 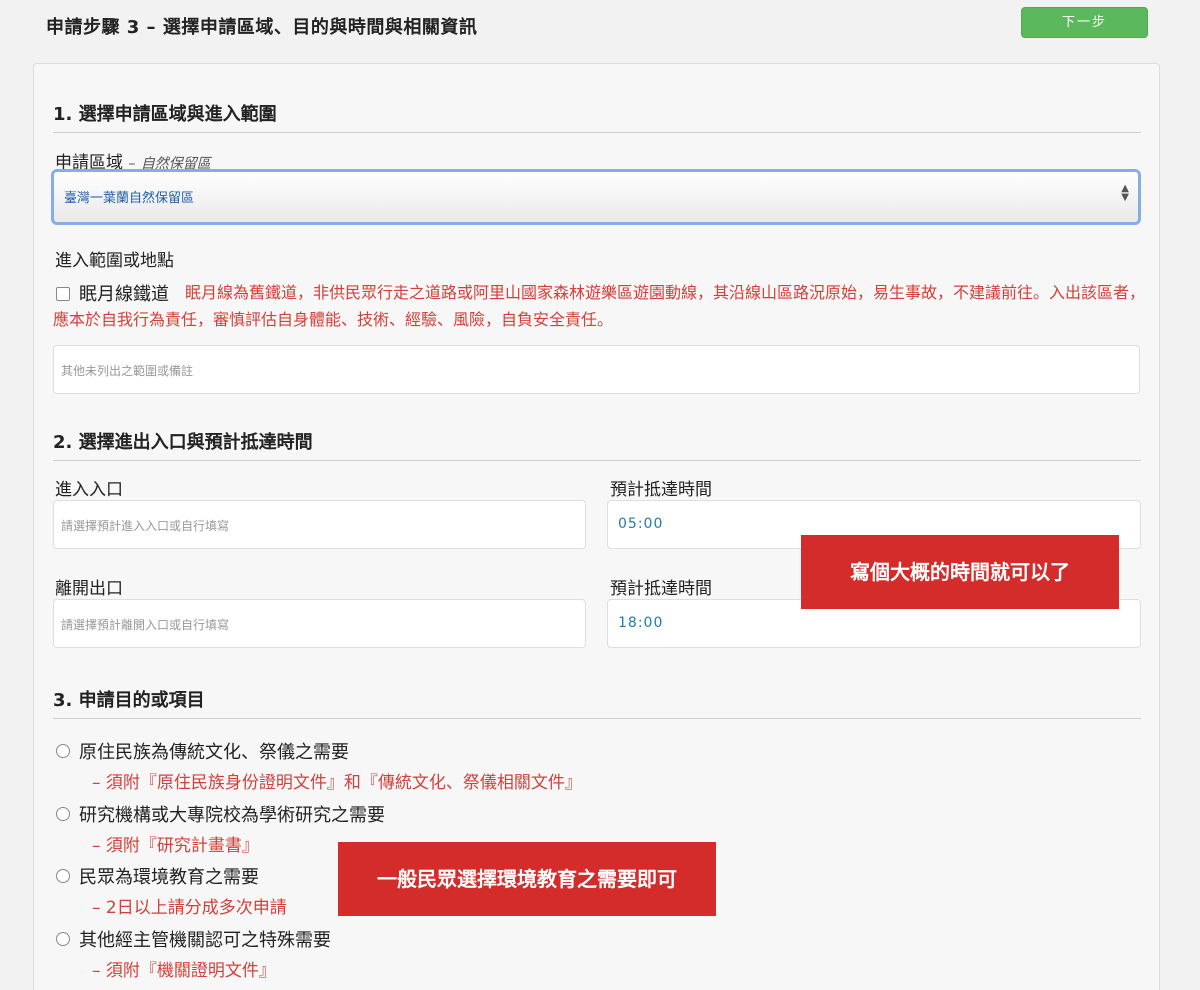 I want to click on section2-heading: 2. 選擇進出入口與預計抵達時間, so click(x=597, y=444).